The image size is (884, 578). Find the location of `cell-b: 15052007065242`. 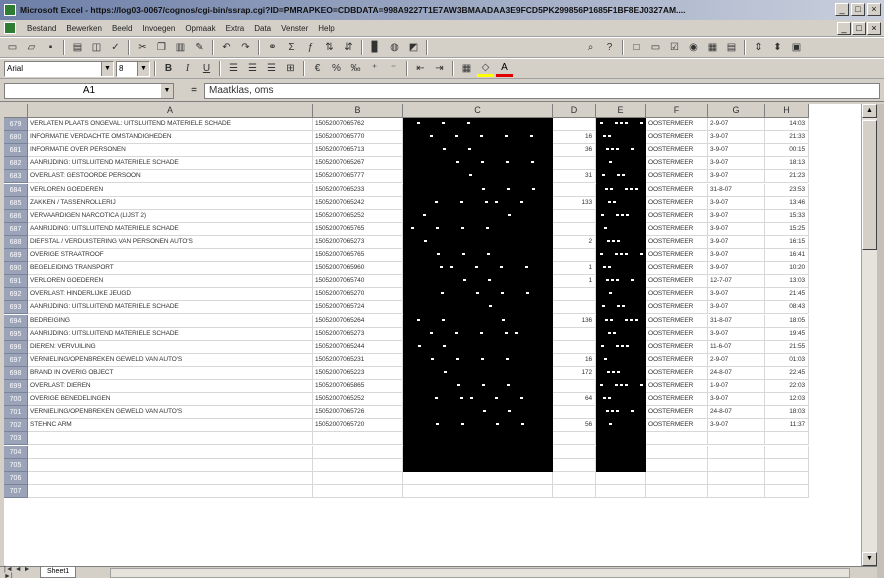

cell-b: 15052007065242 is located at coordinates (358, 203).